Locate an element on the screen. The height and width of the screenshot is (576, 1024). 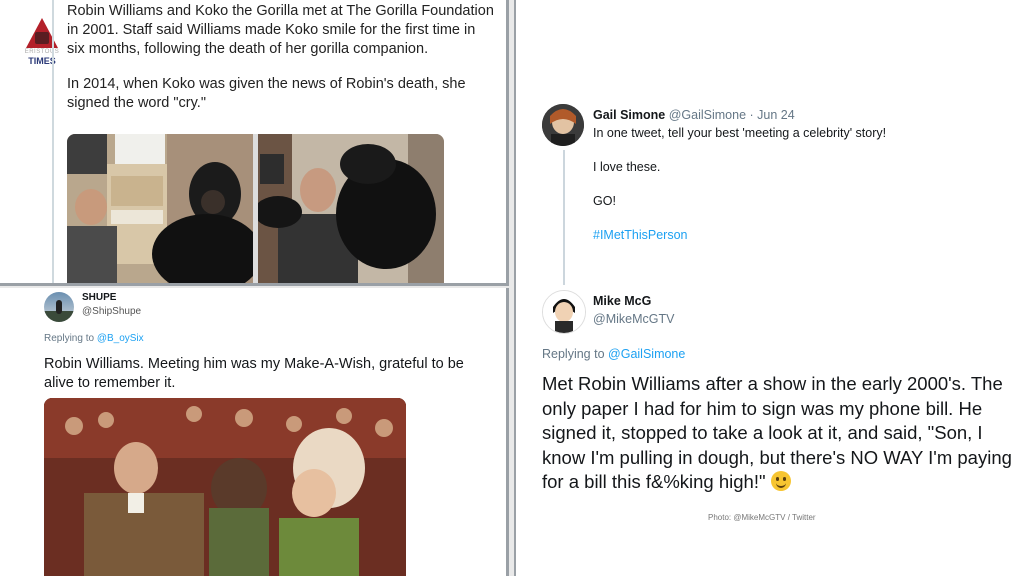
gail-avatar is located at coordinates (563, 125).